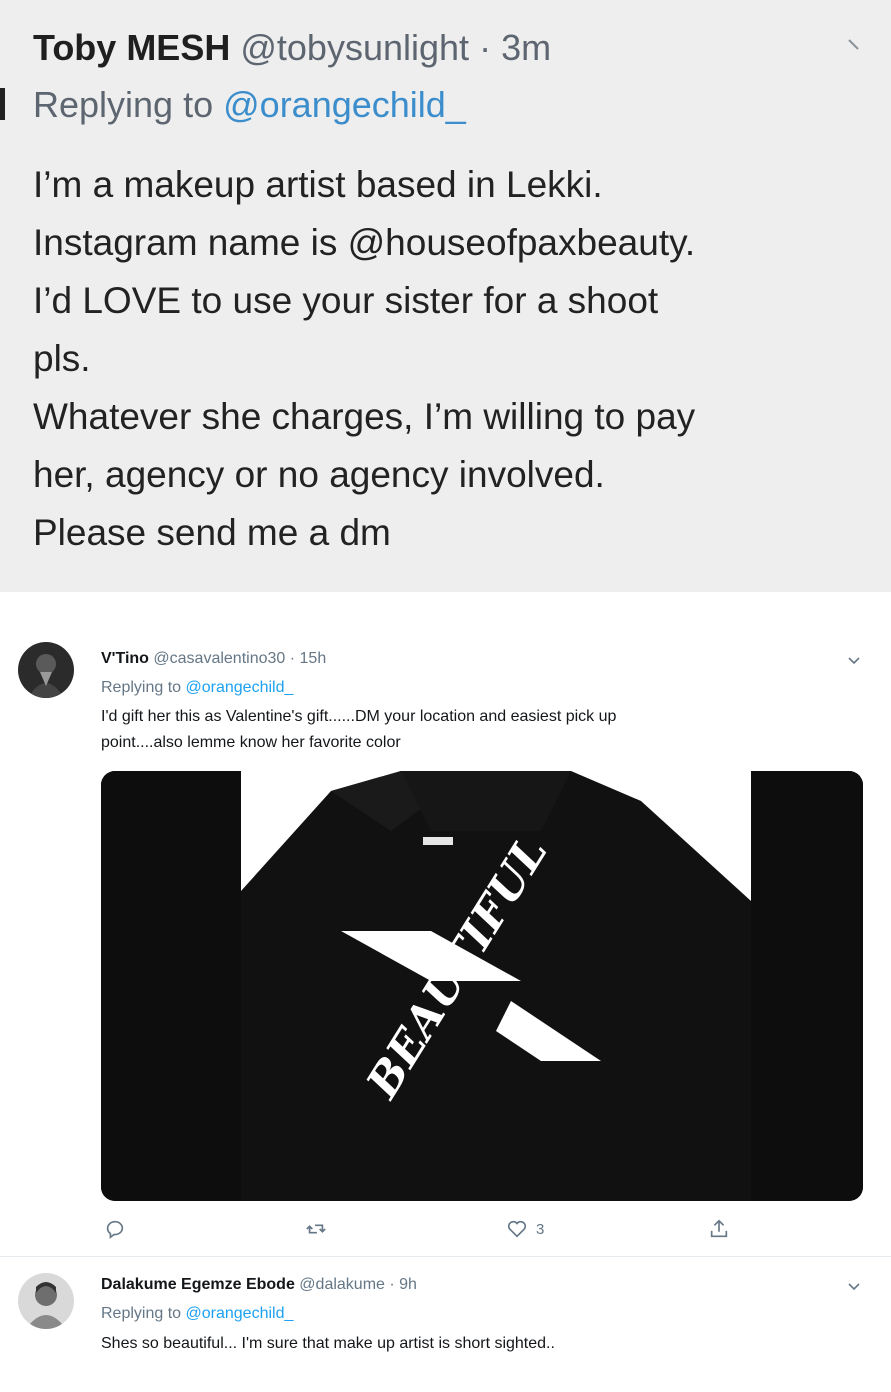  What do you see at coordinates (342, 1284) in the screenshot?
I see `author-handle: @dalakume` at bounding box center [342, 1284].